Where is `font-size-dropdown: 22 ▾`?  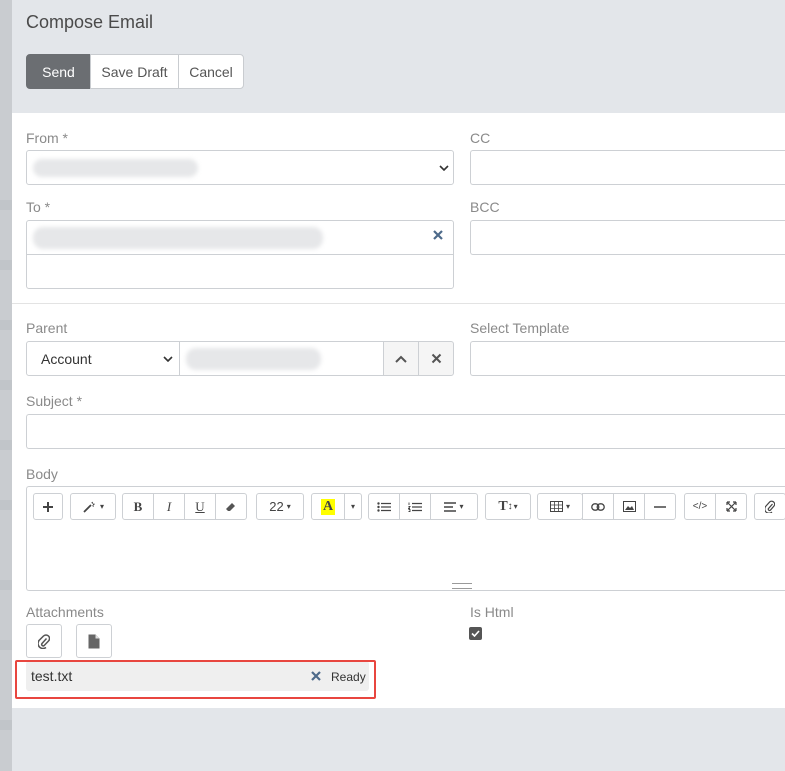 font-size-dropdown: 22 ▾ is located at coordinates (280, 506).